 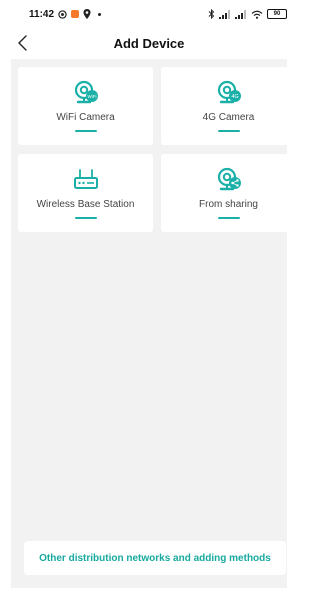 I want to click on share-camera-icon, so click(x=229, y=179).